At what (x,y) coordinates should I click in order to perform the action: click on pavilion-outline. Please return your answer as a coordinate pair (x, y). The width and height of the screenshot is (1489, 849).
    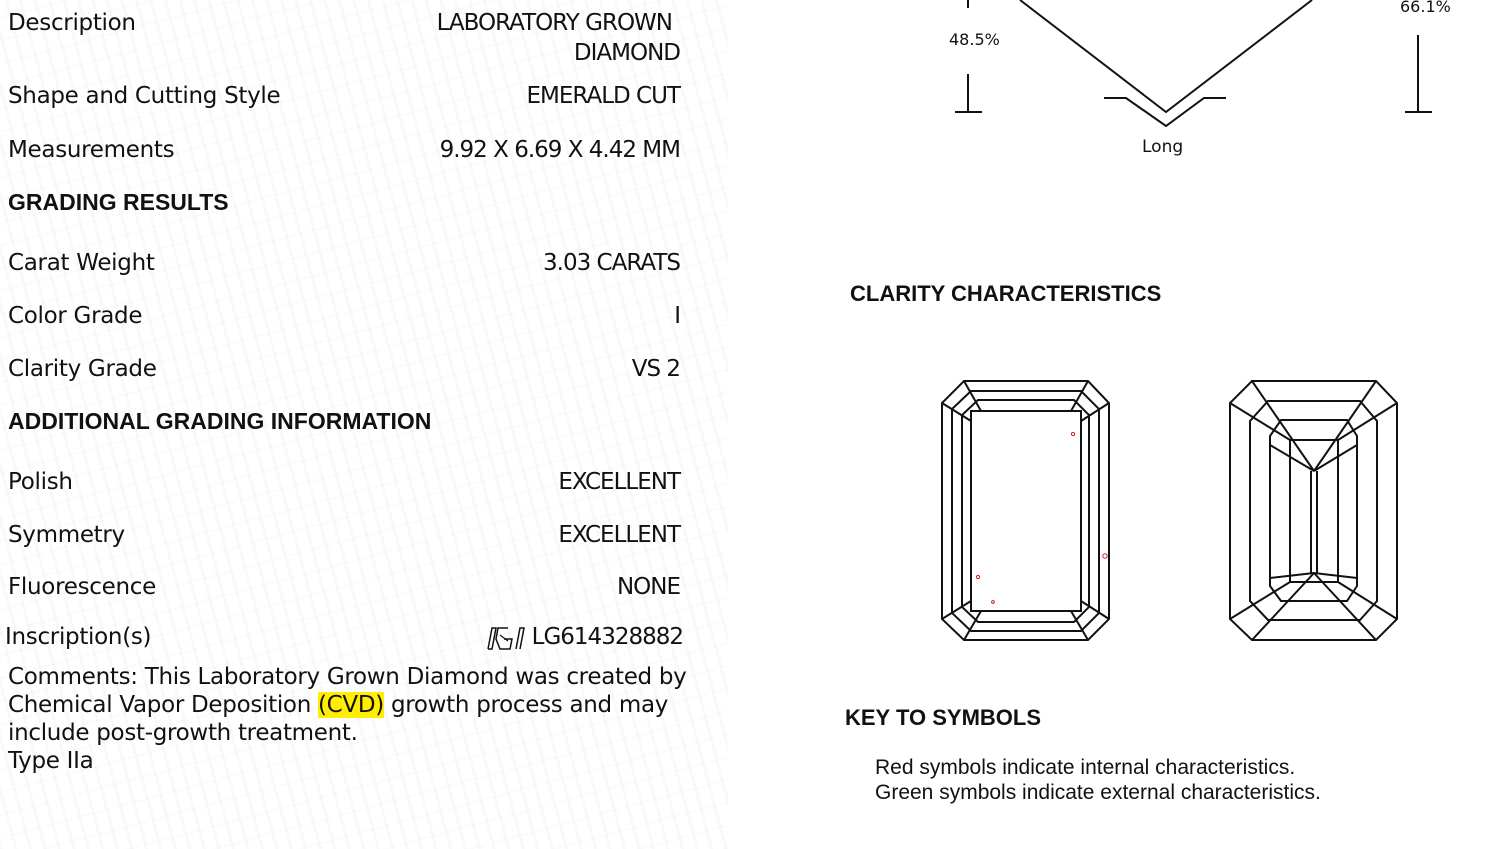
    Looking at the image, I should click on (1166, 57).